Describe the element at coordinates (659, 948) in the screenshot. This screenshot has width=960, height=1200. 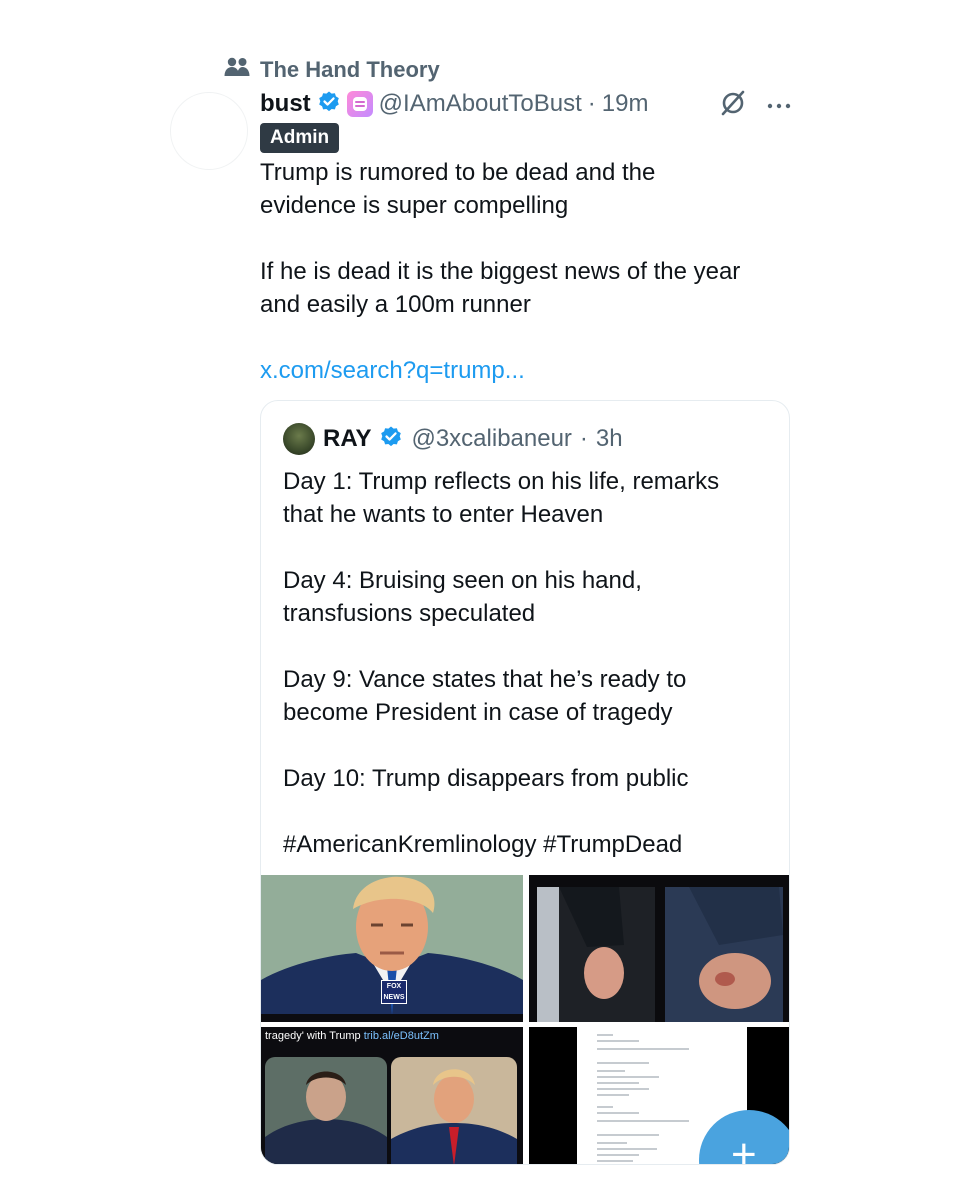
I see `media-image-hands` at that location.